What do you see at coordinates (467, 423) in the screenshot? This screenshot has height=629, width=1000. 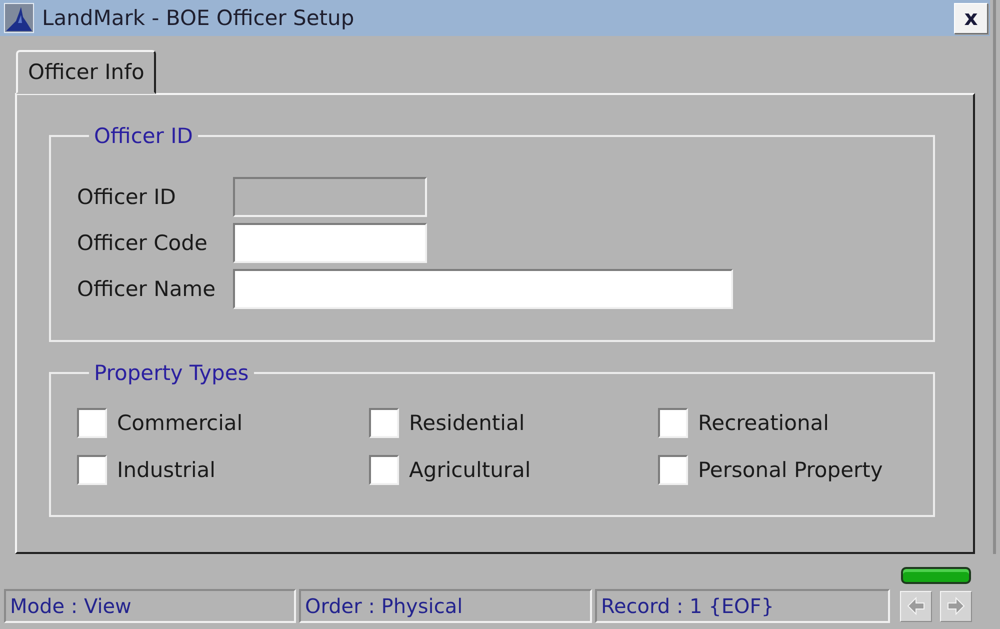 I see `checkbox-label: Residential` at bounding box center [467, 423].